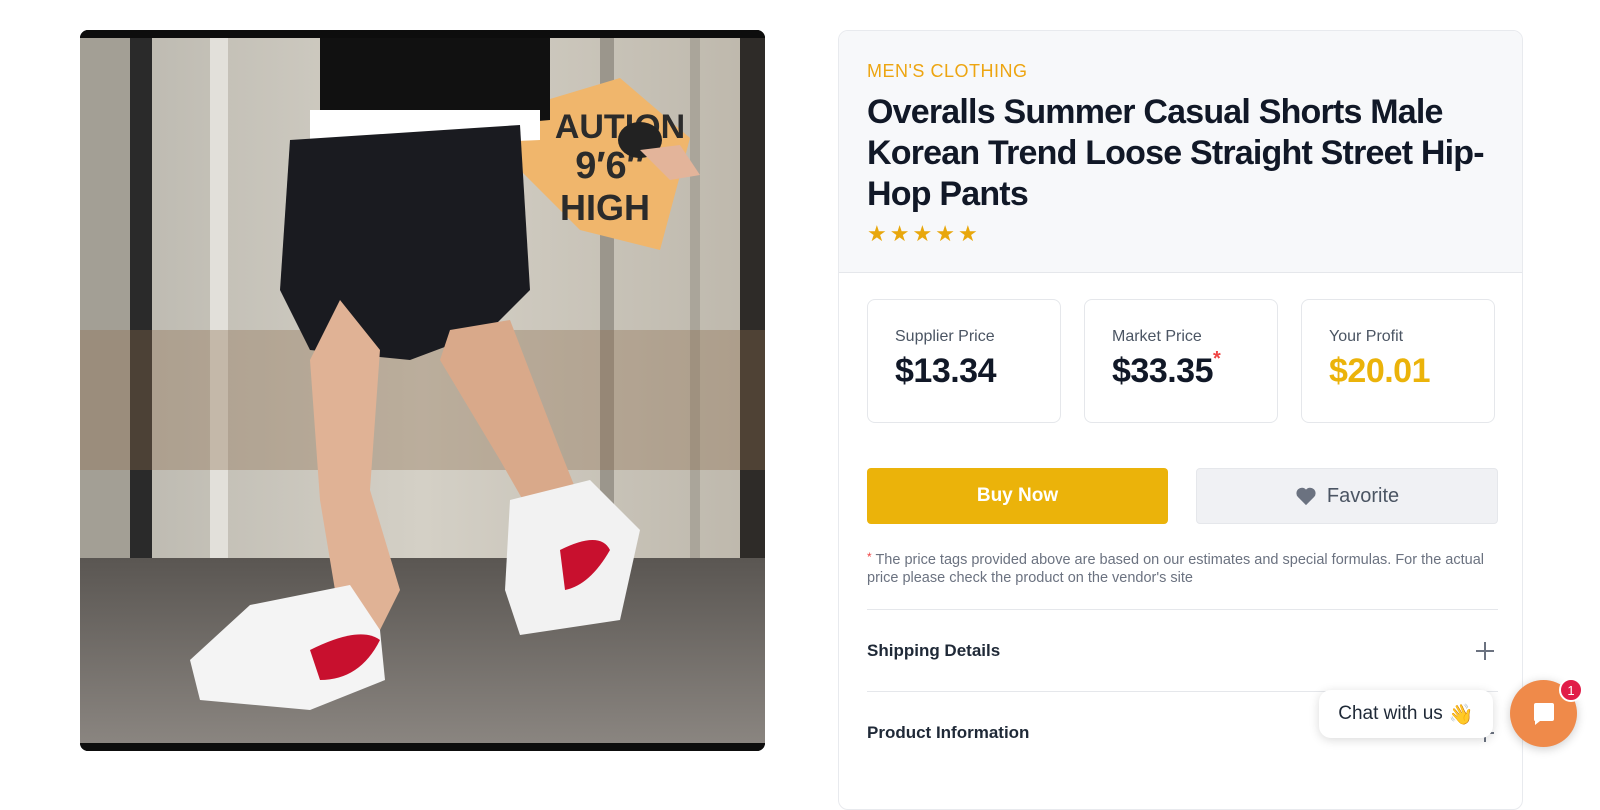 Image resolution: width=1600 pixels, height=810 pixels. What do you see at coordinates (1180, 234) in the screenshot?
I see `rating-stars: ★ ★ ★ ★ ★` at bounding box center [1180, 234].